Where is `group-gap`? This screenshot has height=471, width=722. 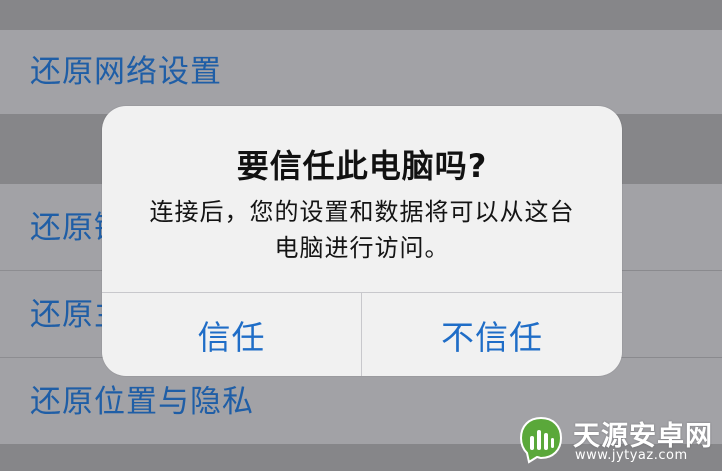
group-gap is located at coordinates (361, 15).